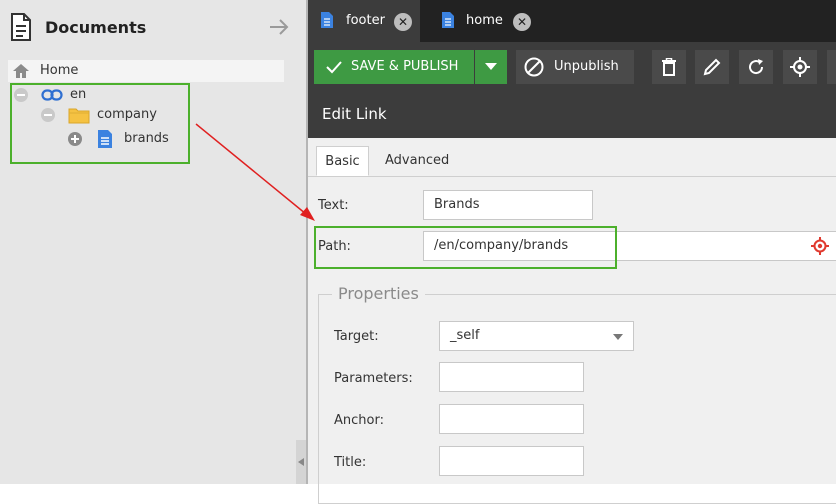  Describe the element at coordinates (417, 161) in the screenshot. I see `tab-advanced: Advanced` at that location.